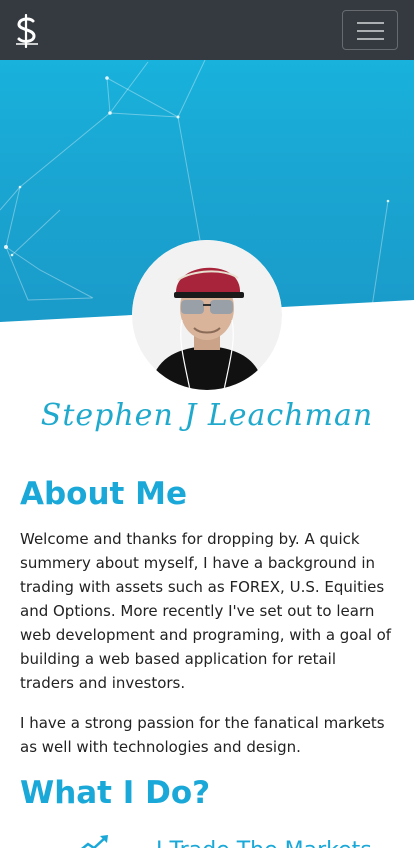 The height and width of the screenshot is (848, 414). I want to click on service-item-label: I Trade The Markets, so click(264, 843).